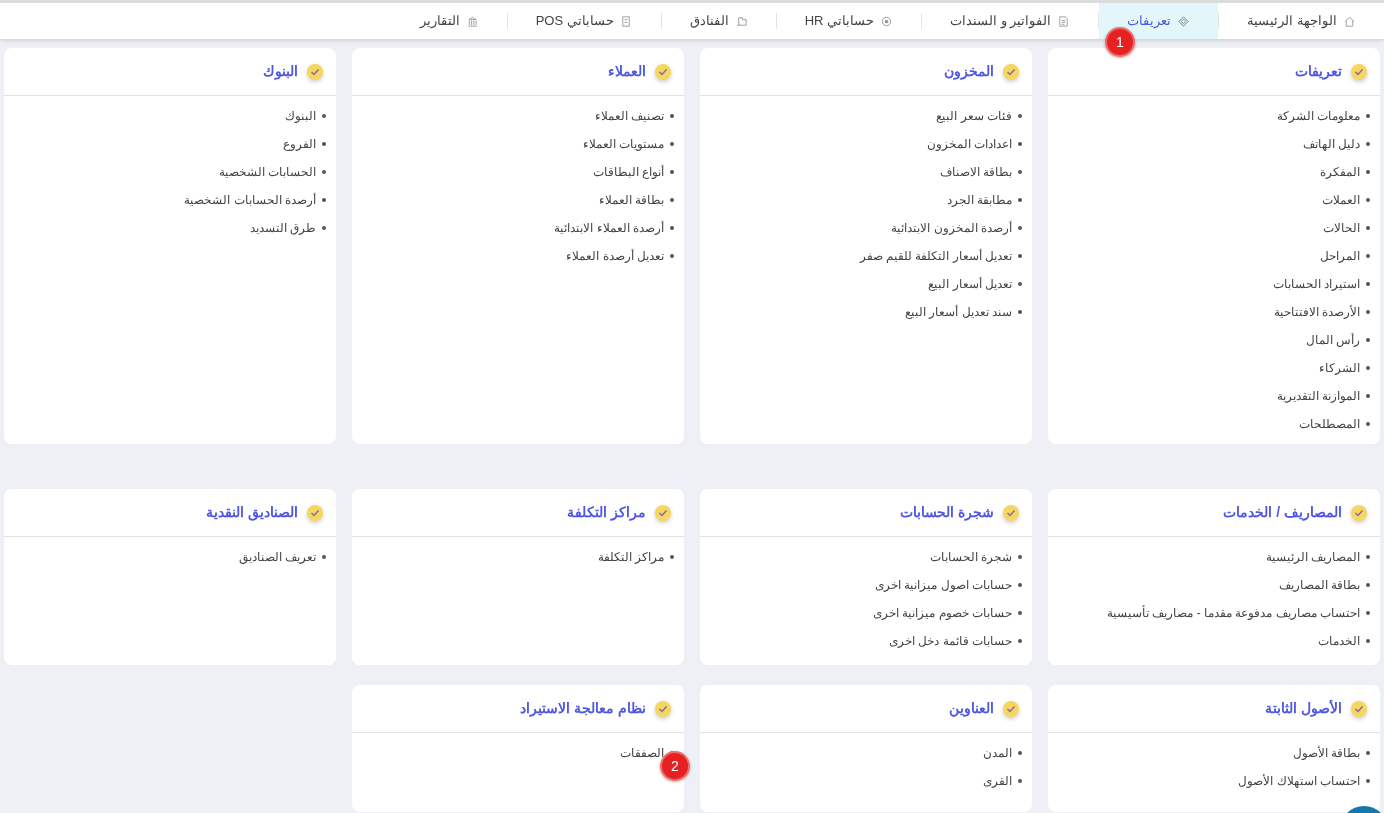  What do you see at coordinates (951, 228) in the screenshot?
I see `menu-link: أرصدة المخزون الابتدائية` at bounding box center [951, 228].